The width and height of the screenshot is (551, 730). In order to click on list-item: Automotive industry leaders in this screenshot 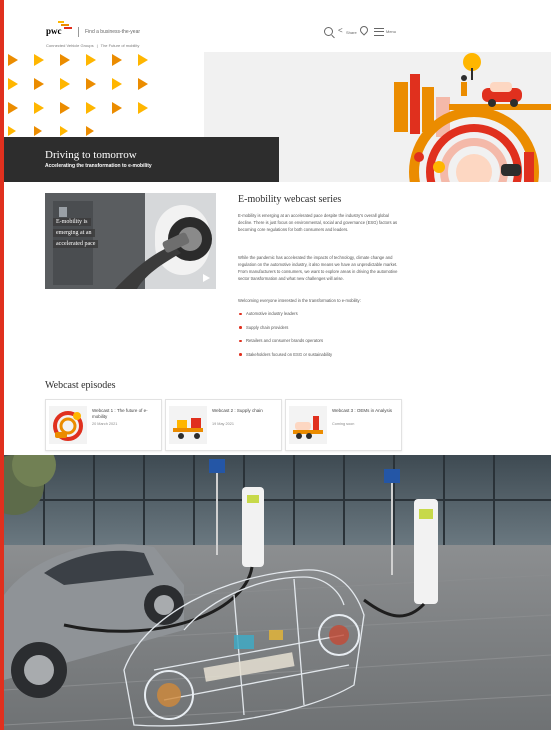, I will do `click(285, 317)`.